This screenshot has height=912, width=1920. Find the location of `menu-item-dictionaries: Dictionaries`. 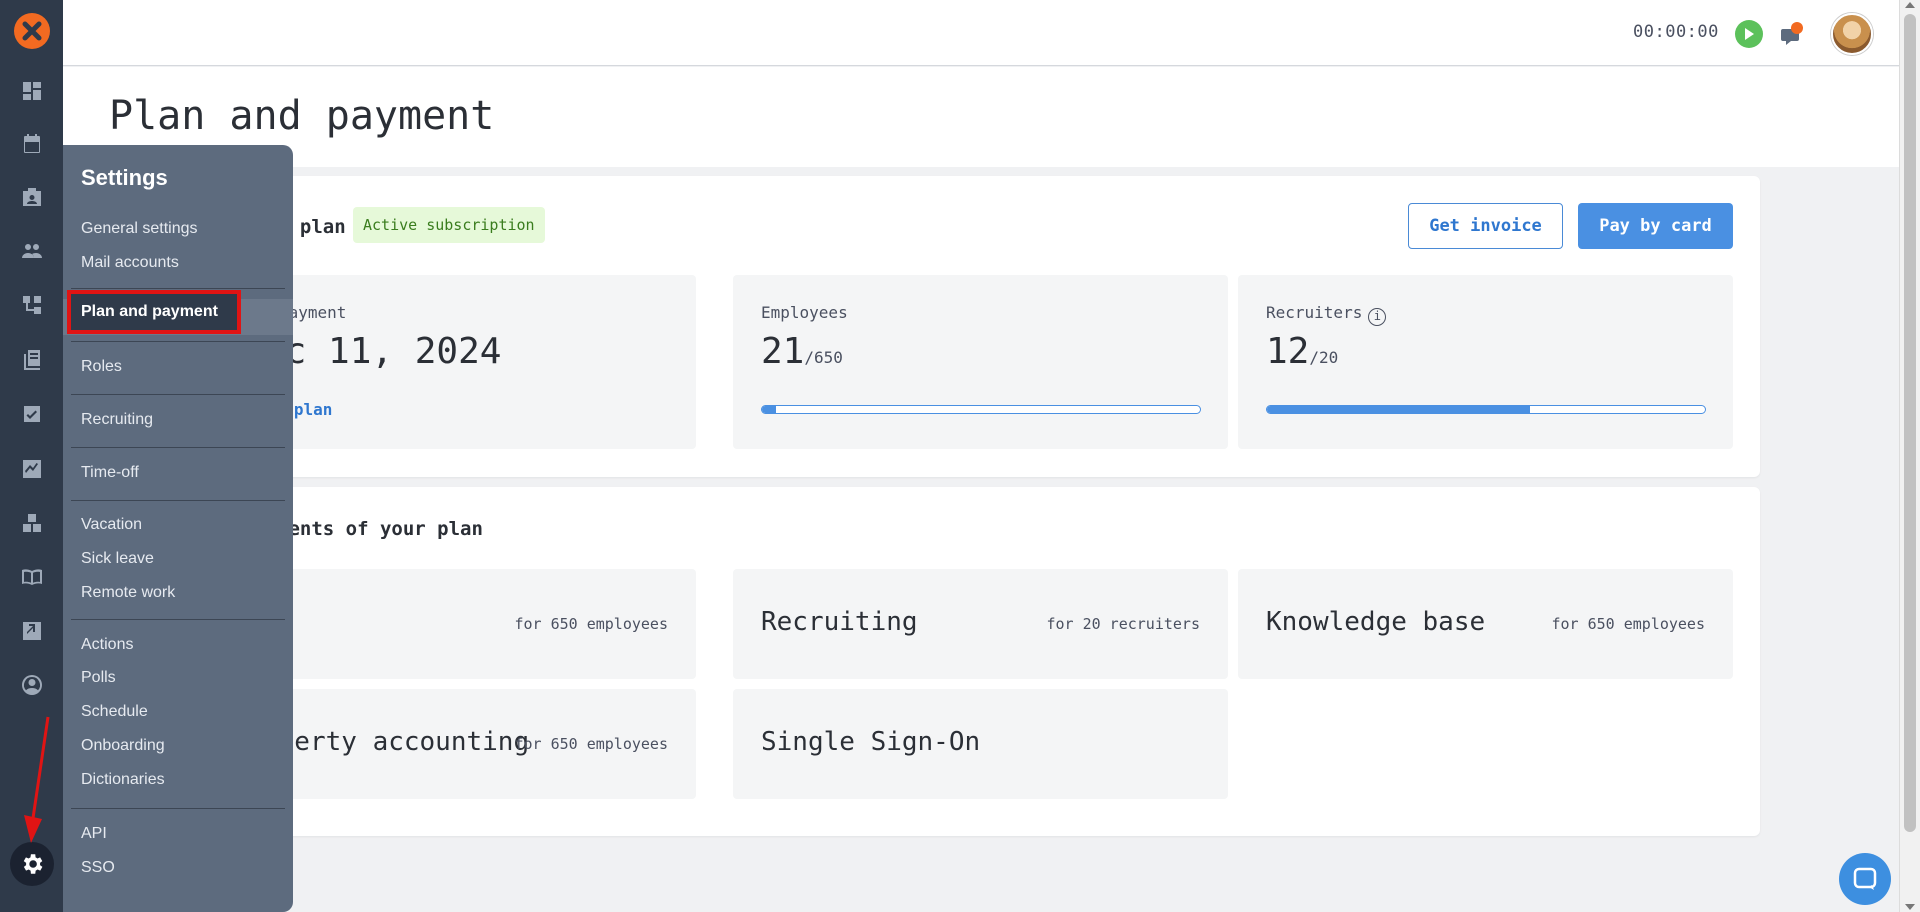

menu-item-dictionaries: Dictionaries is located at coordinates (123, 780).